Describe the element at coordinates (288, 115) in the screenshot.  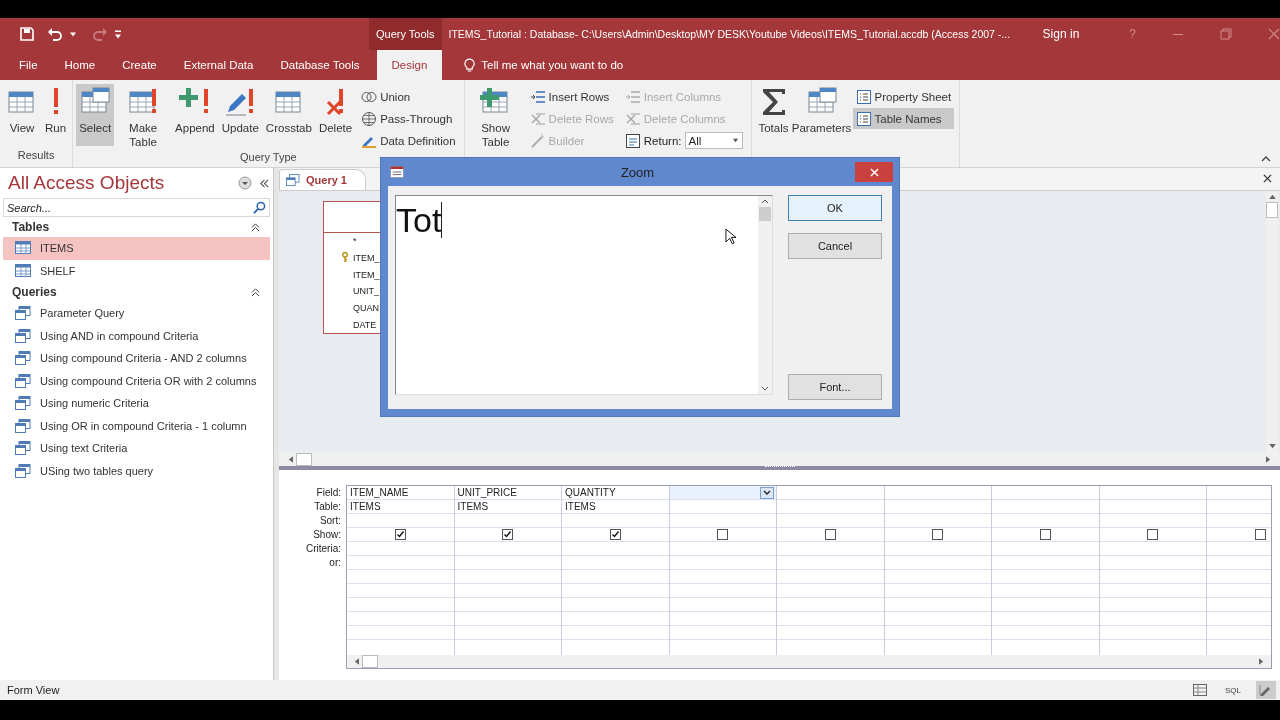
I see `ribbon-button: Crosstab` at that location.